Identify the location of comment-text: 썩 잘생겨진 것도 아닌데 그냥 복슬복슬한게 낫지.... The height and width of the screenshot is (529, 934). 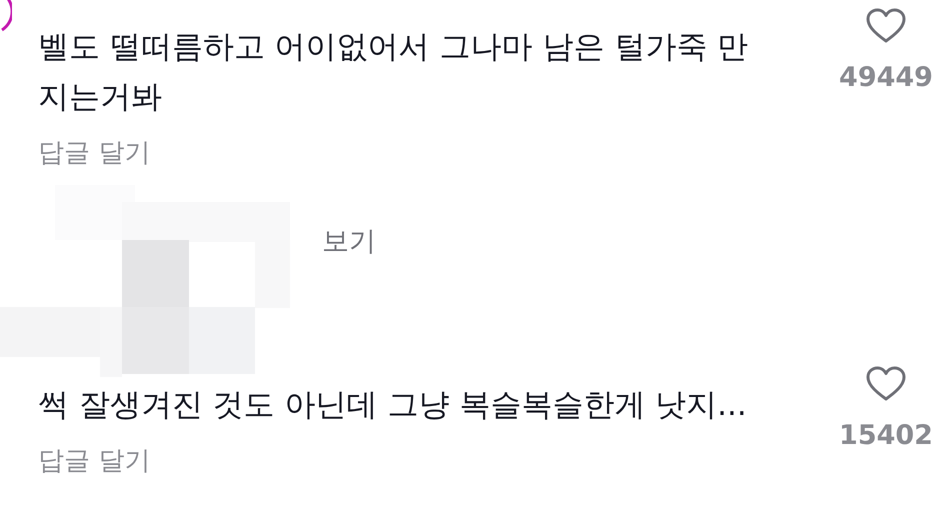
(393, 405).